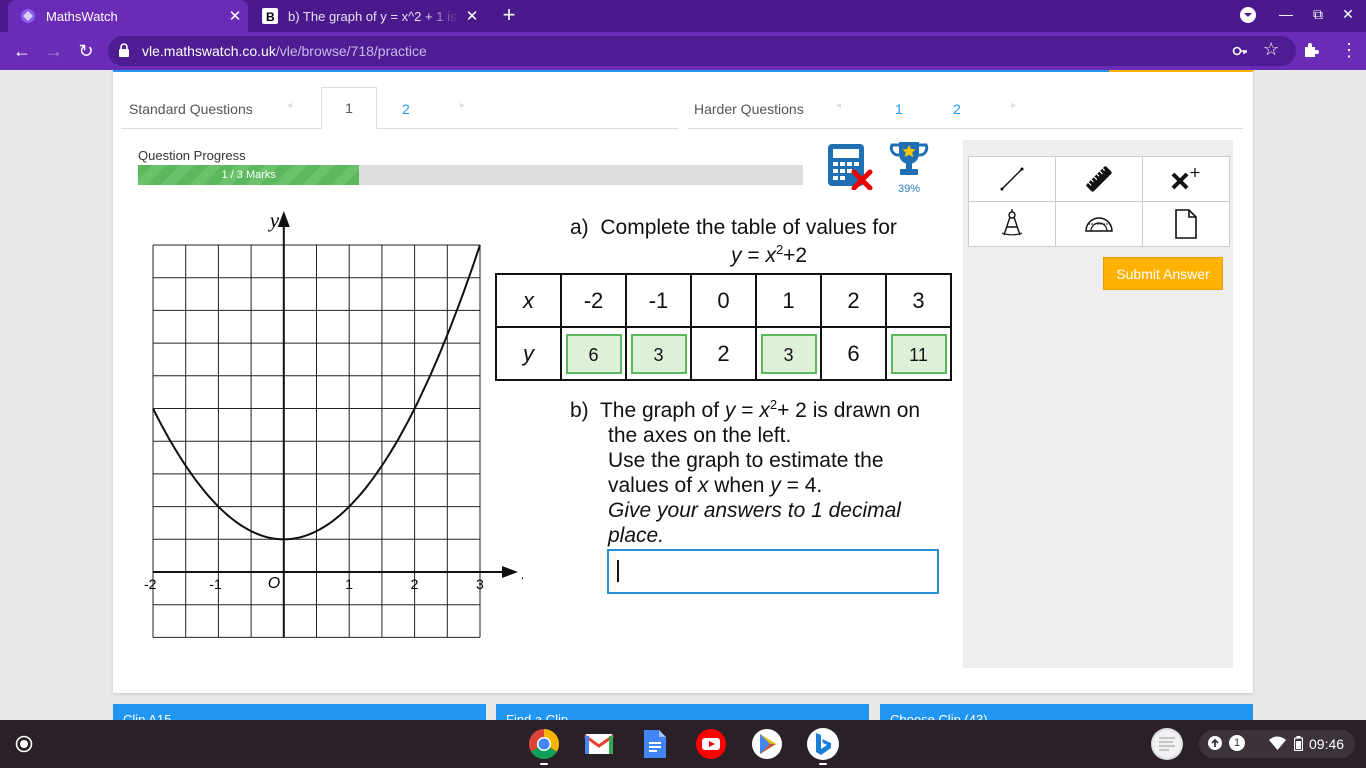 The width and height of the screenshot is (1366, 768). I want to click on os-shelf: 1 09:46, so click(683, 744).